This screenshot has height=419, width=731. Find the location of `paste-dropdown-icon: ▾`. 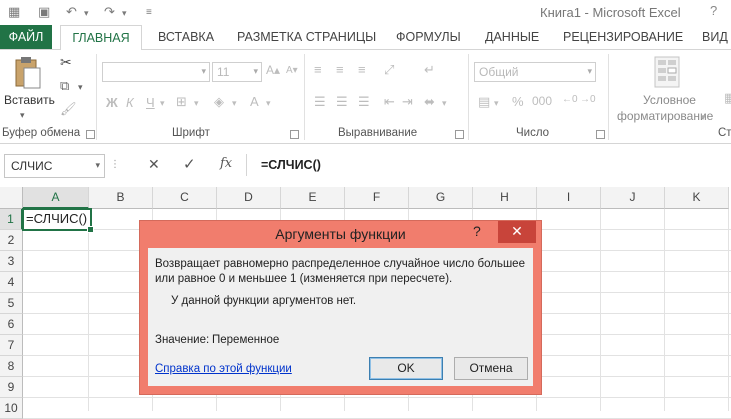

paste-dropdown-icon: ▾ is located at coordinates (22, 115).